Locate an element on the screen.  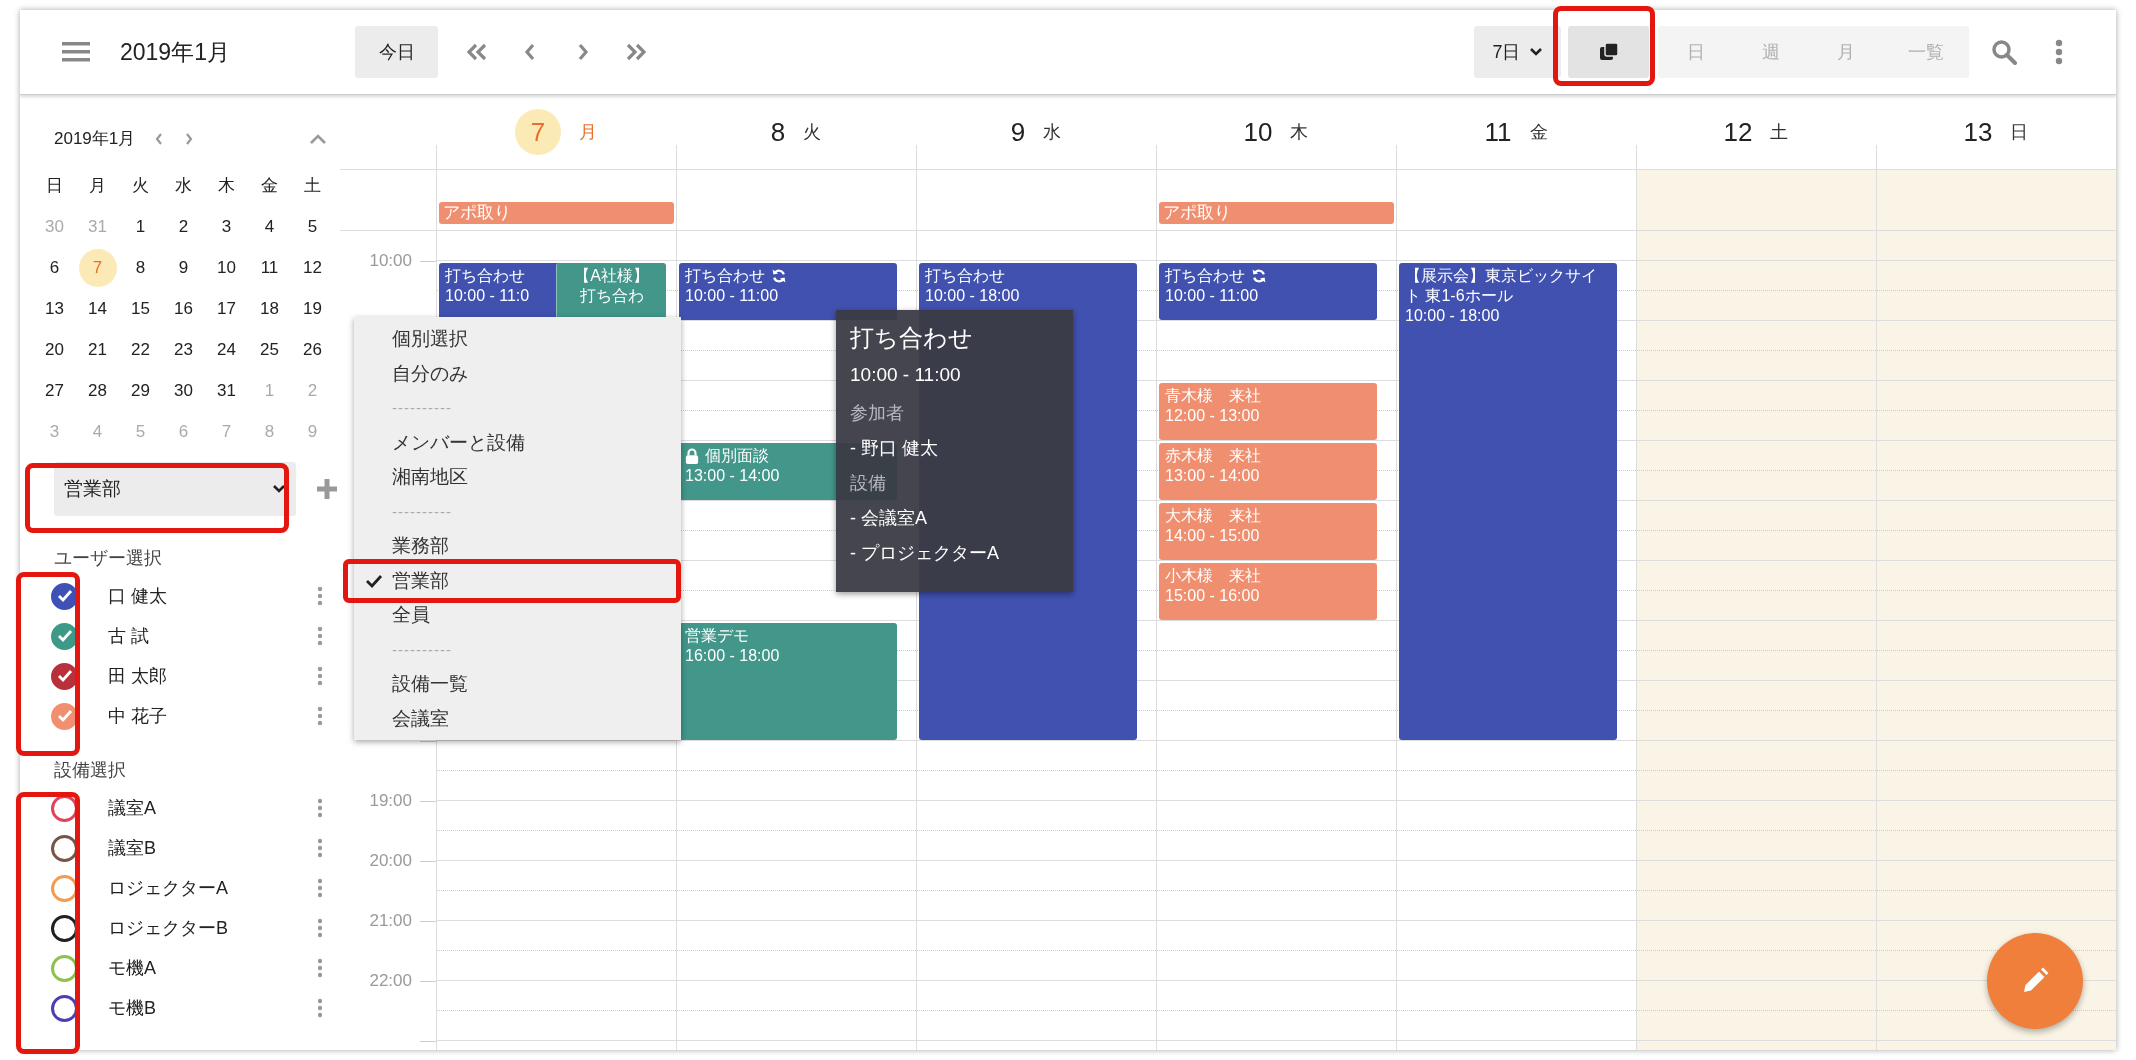
event-card: 【展示会】東京ビックサイト 東1-6ホール 10:00 - 18:00 is located at coordinates (1508, 501).